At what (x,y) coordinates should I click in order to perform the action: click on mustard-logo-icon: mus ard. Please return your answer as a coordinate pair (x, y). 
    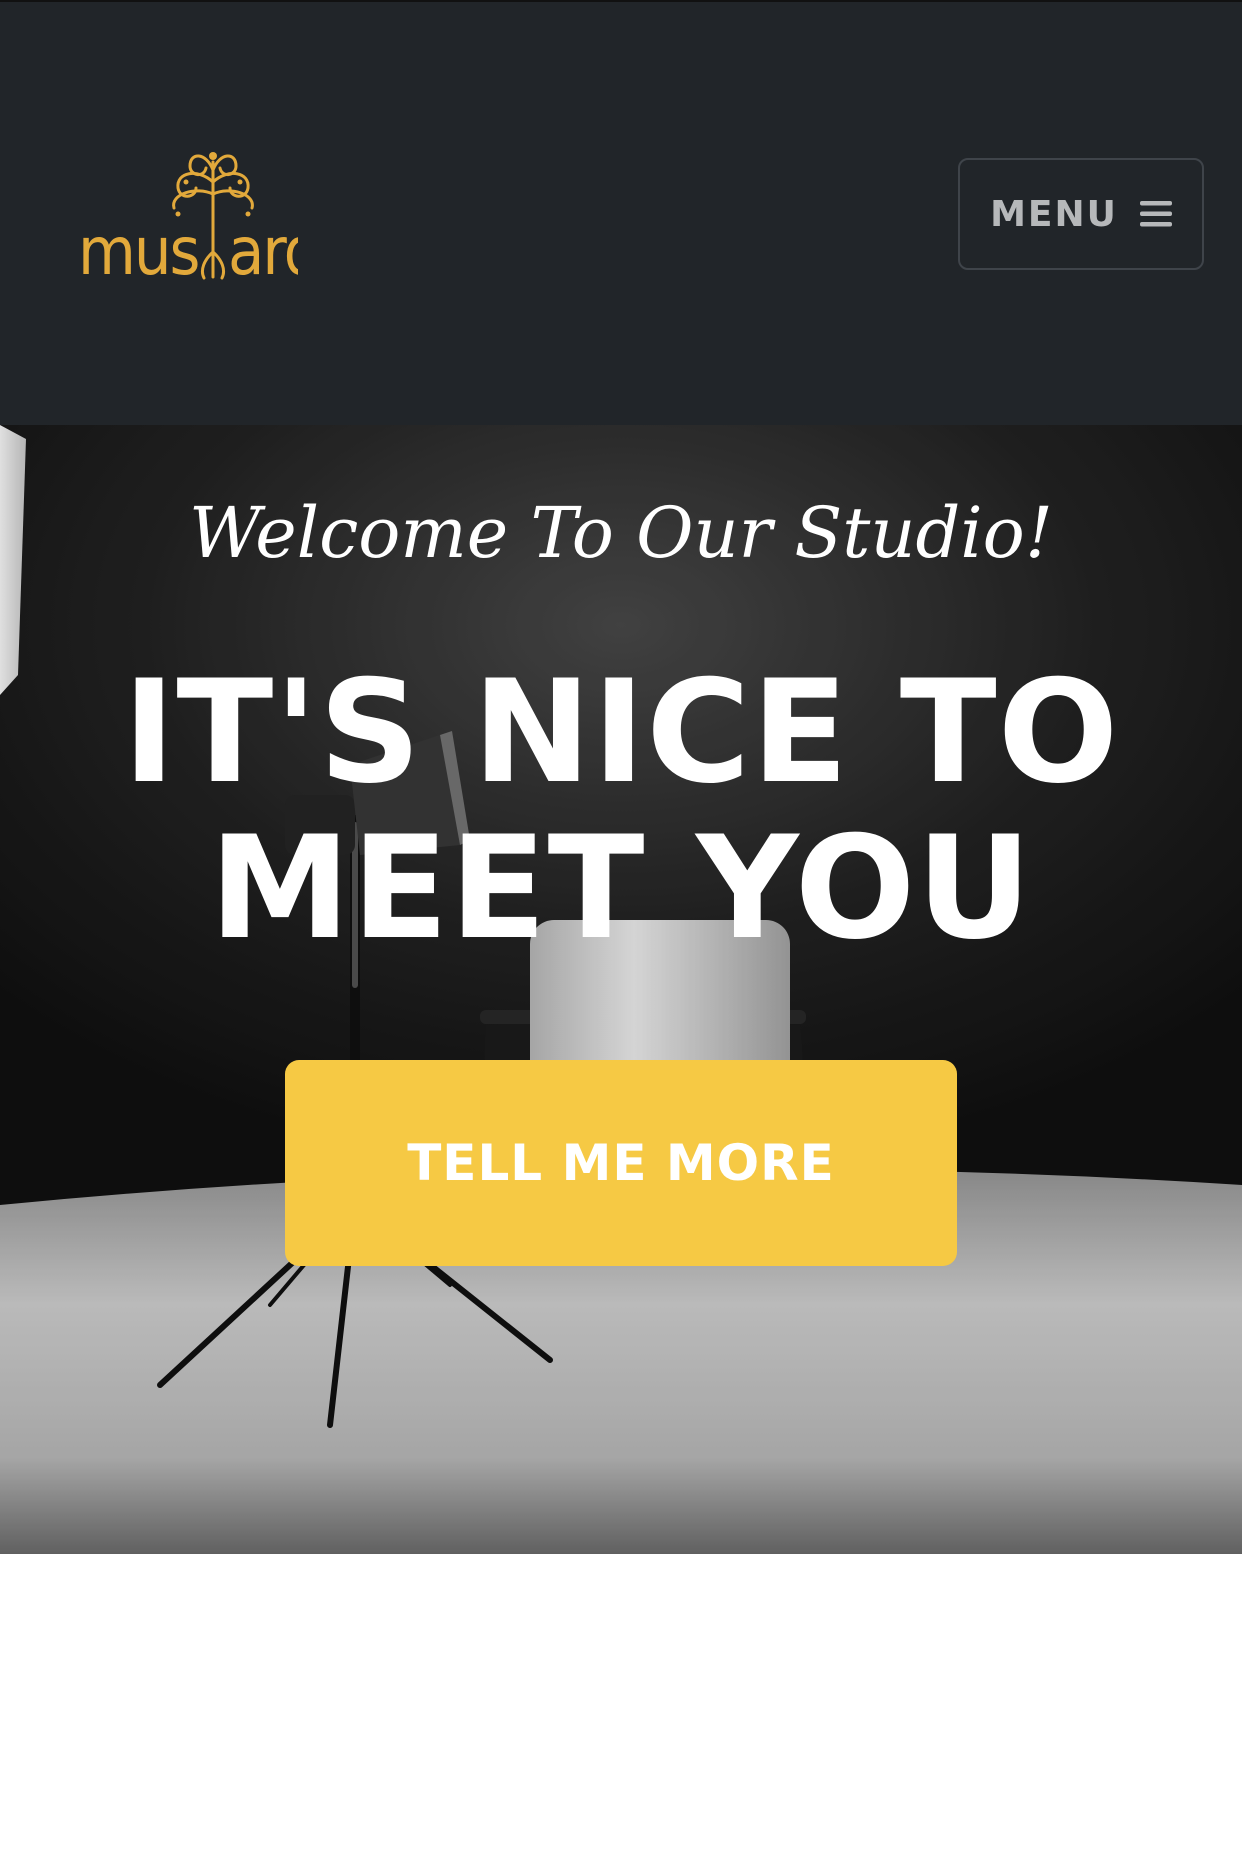
    Looking at the image, I should click on (188, 221).